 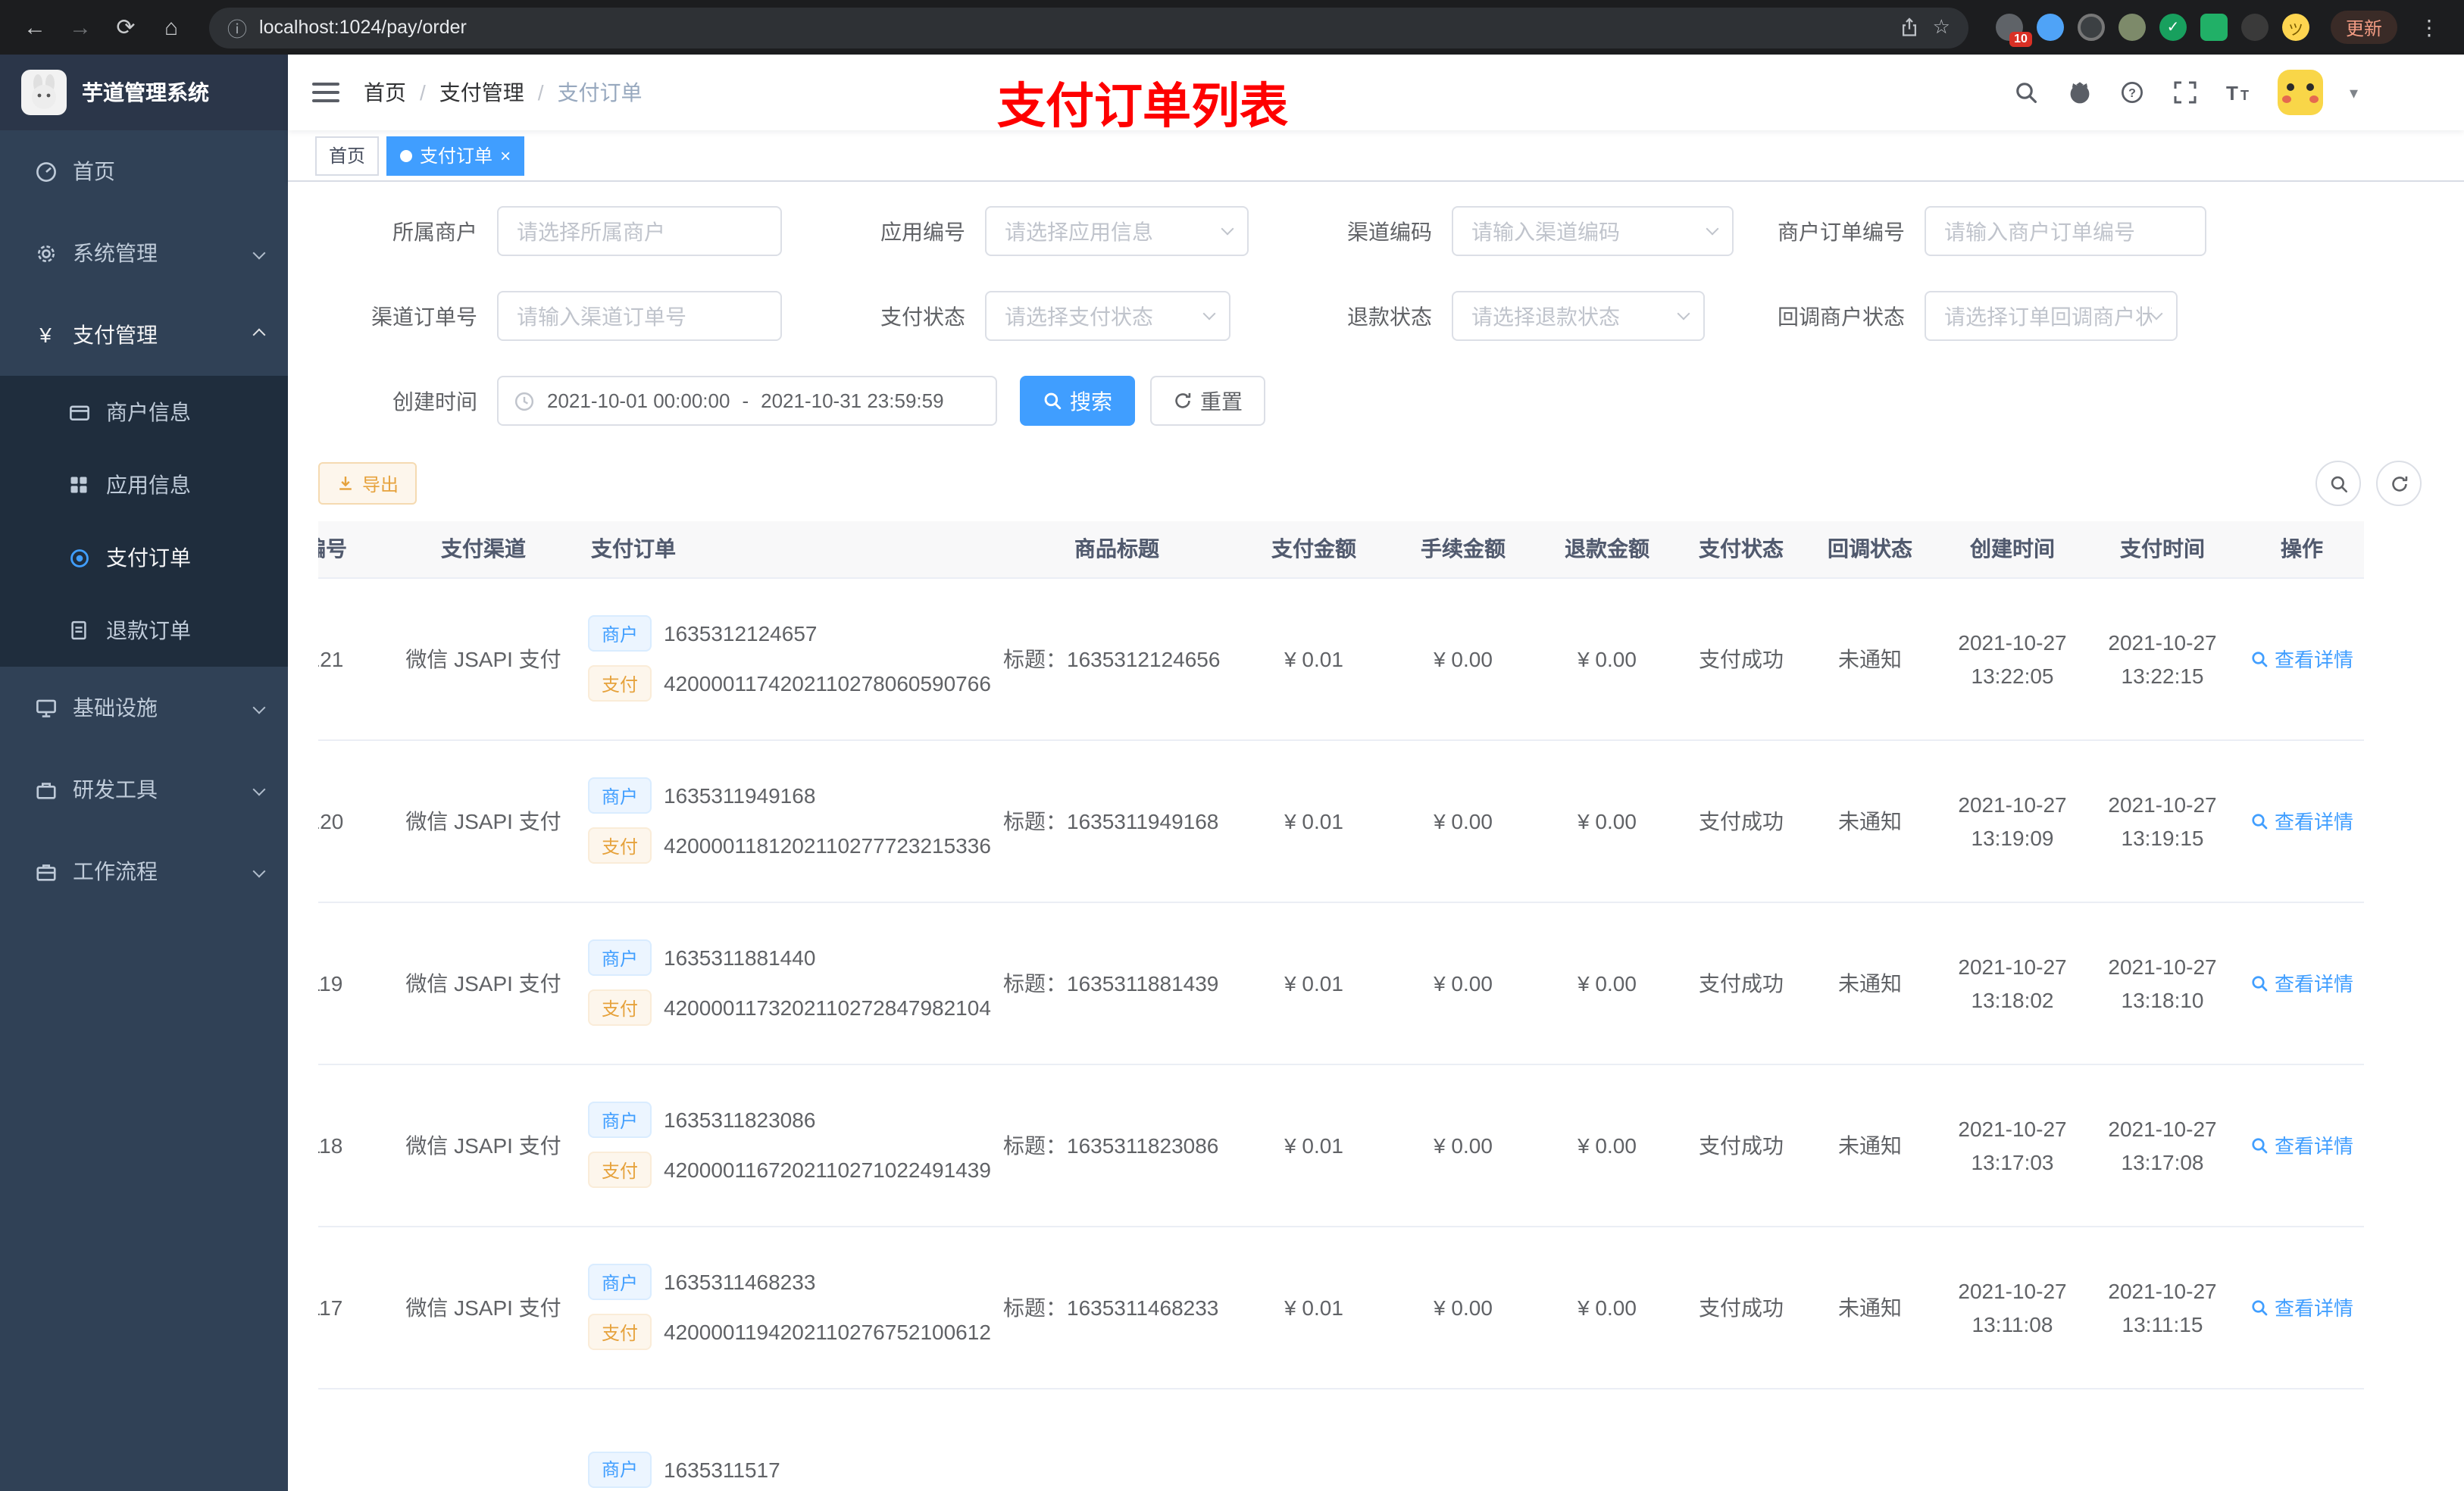 What do you see at coordinates (125, 27) in the screenshot?
I see `reload-icon: ⟳` at bounding box center [125, 27].